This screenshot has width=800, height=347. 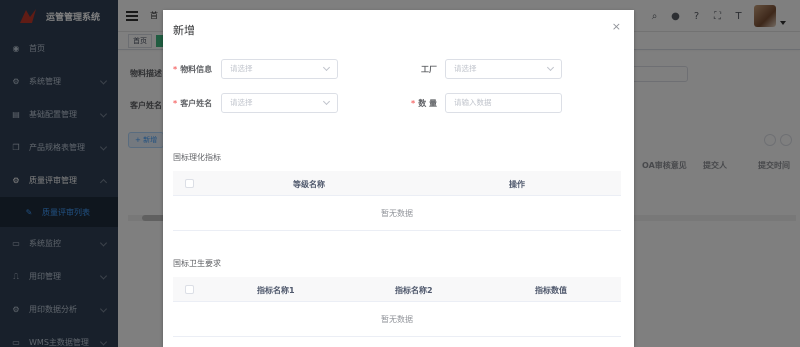 What do you see at coordinates (429, 69) in the screenshot?
I see `factory-label: 工厂` at bounding box center [429, 69].